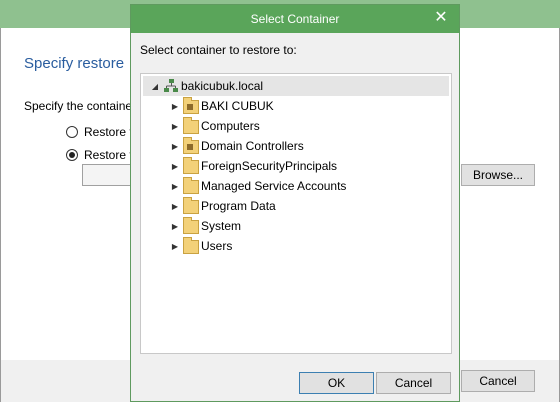 The height and width of the screenshot is (402, 560). I want to click on tree-node-ou: ▶ BAKI CUBUK, so click(221, 106).